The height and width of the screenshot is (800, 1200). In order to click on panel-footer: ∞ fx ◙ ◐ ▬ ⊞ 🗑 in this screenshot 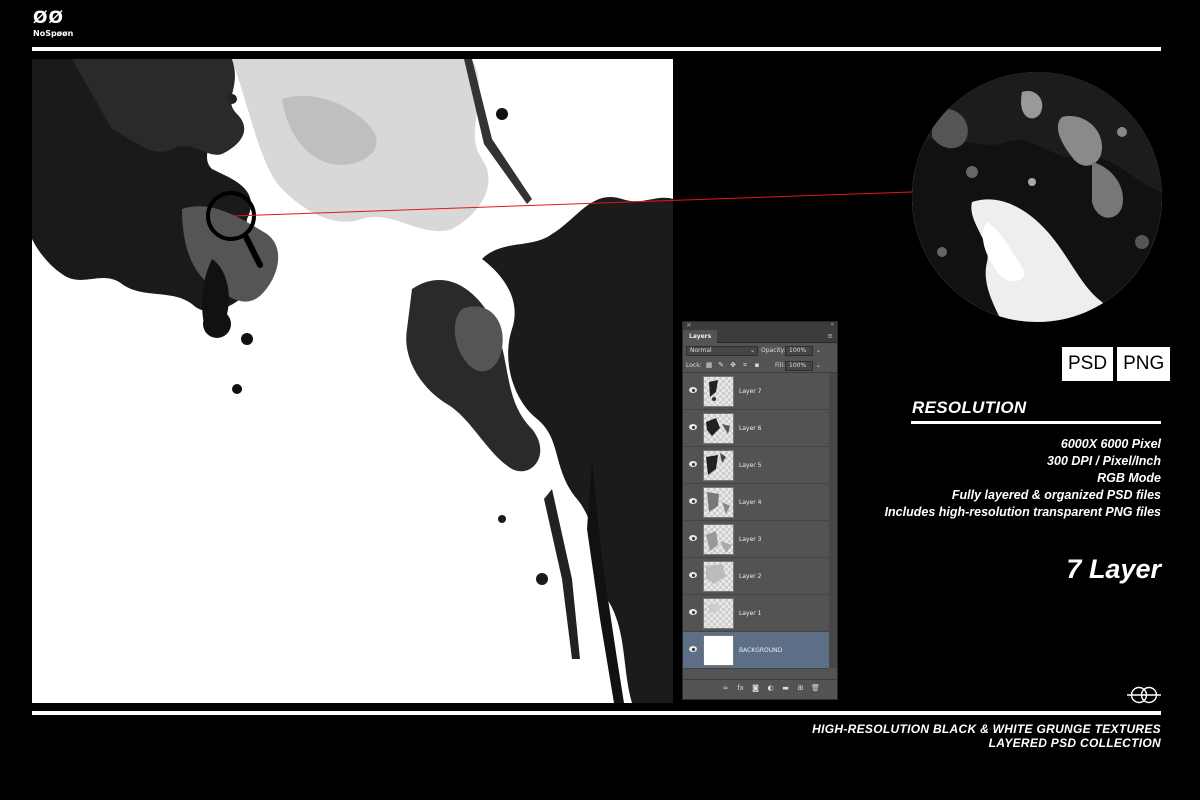, I will do `click(760, 689)`.